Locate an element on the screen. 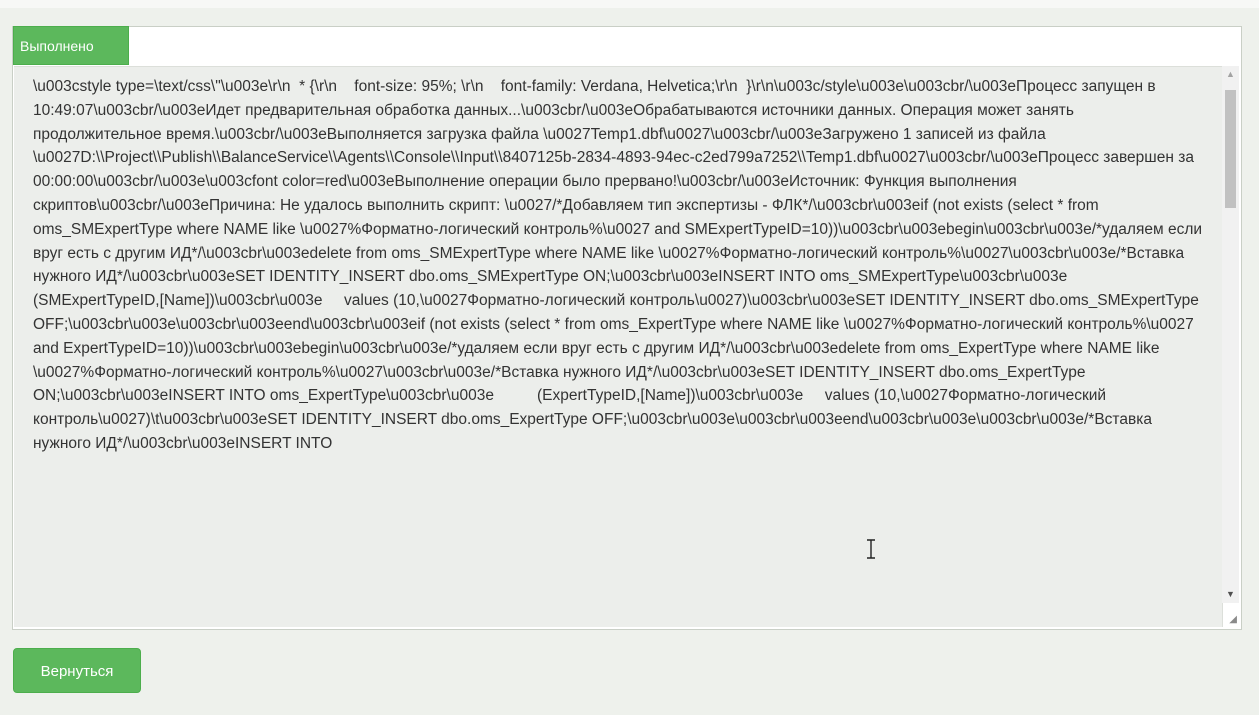 This screenshot has height=715, width=1259. text-cursor-icon is located at coordinates (871, 550).